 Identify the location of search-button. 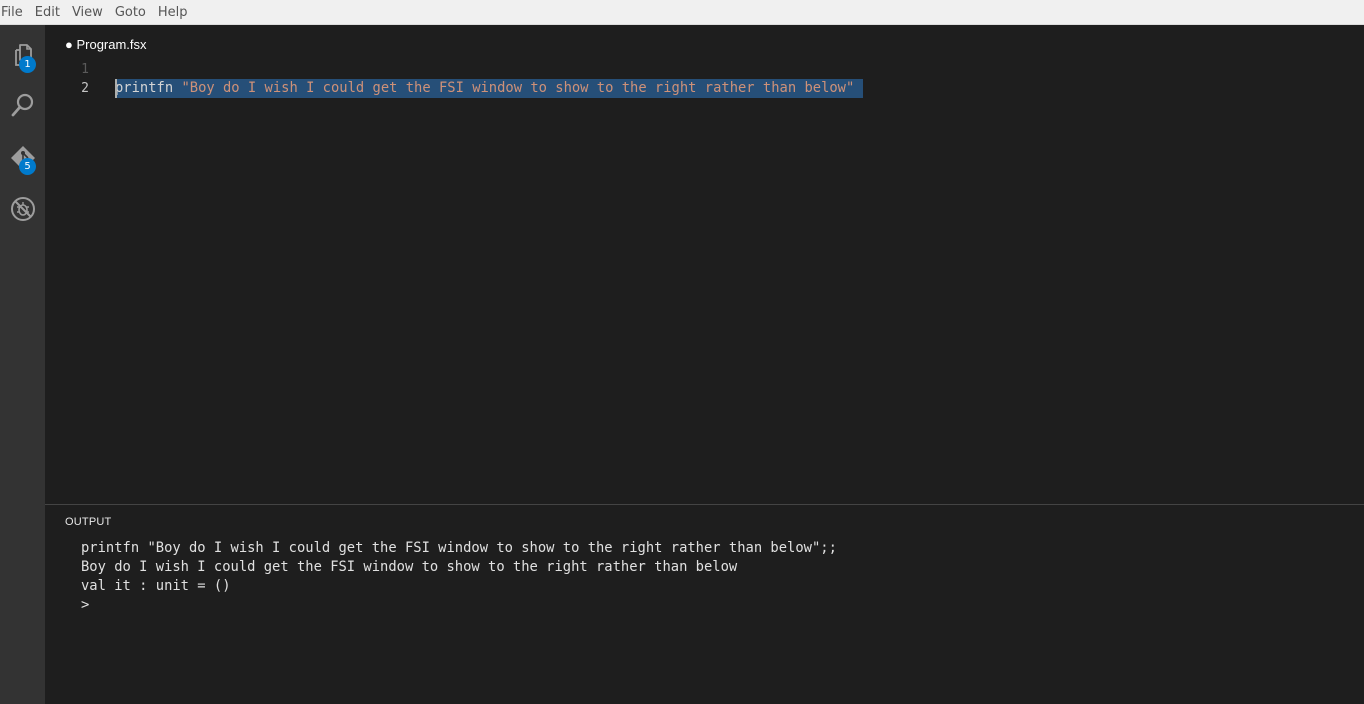
(22, 105).